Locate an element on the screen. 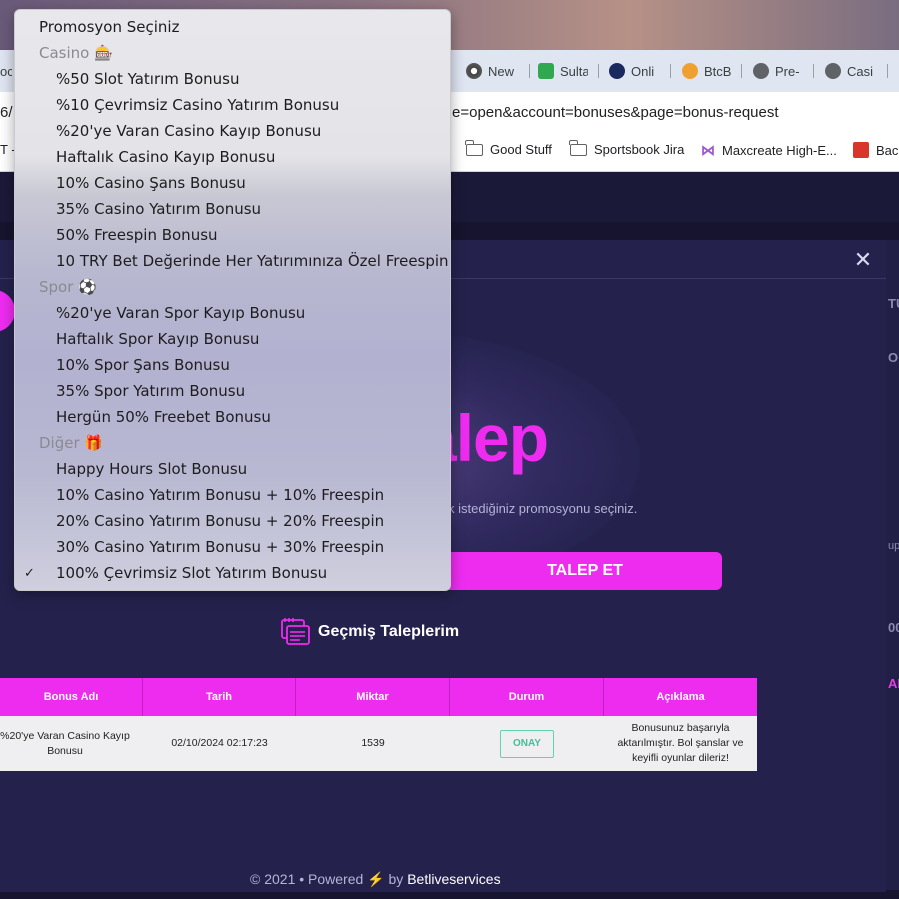  footer-by: by is located at coordinates (396, 879).